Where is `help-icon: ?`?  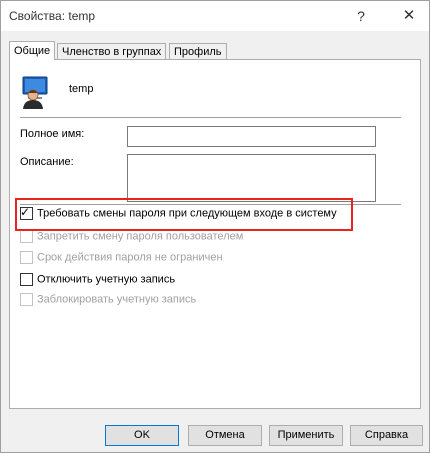
help-icon: ? is located at coordinates (361, 16).